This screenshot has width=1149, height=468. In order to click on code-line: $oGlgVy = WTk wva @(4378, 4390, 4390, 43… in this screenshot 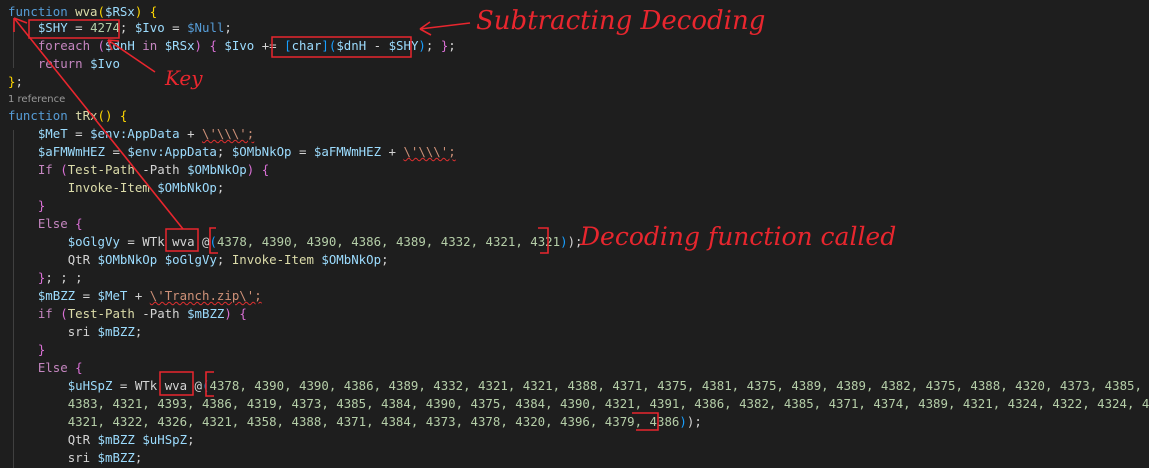, I will do `click(295, 242)`.